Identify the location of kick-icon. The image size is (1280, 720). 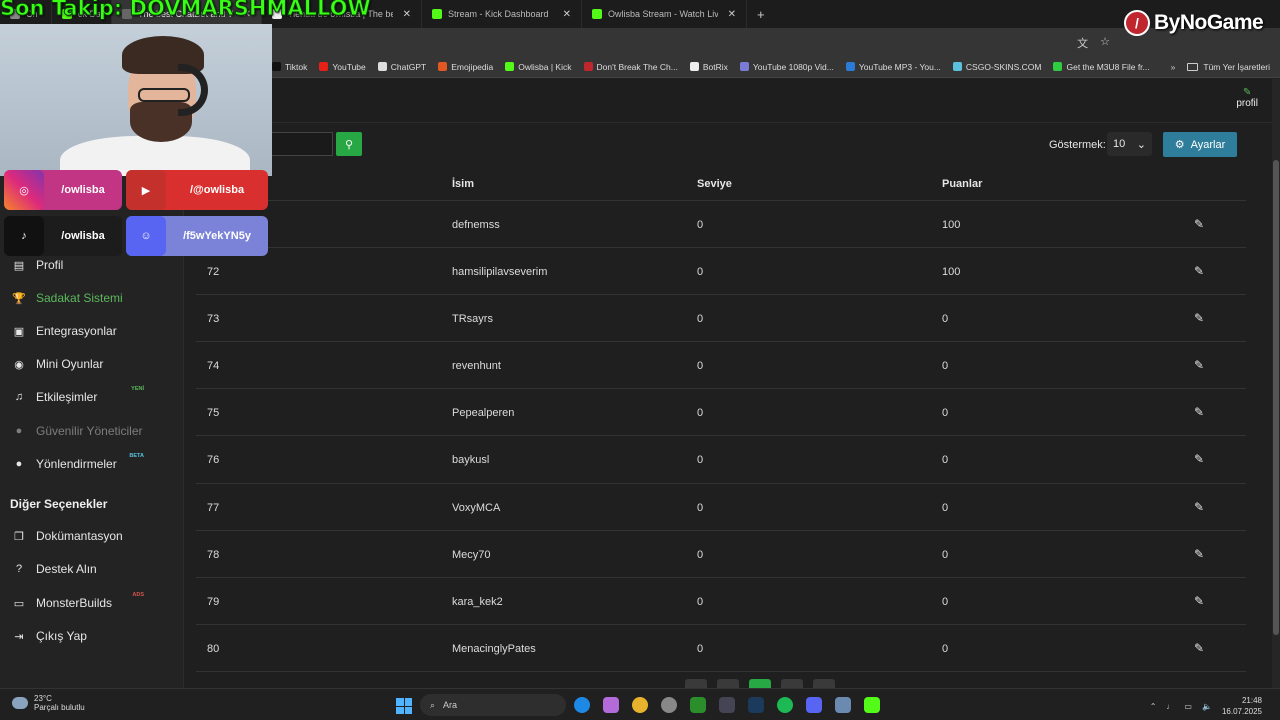
(872, 705).